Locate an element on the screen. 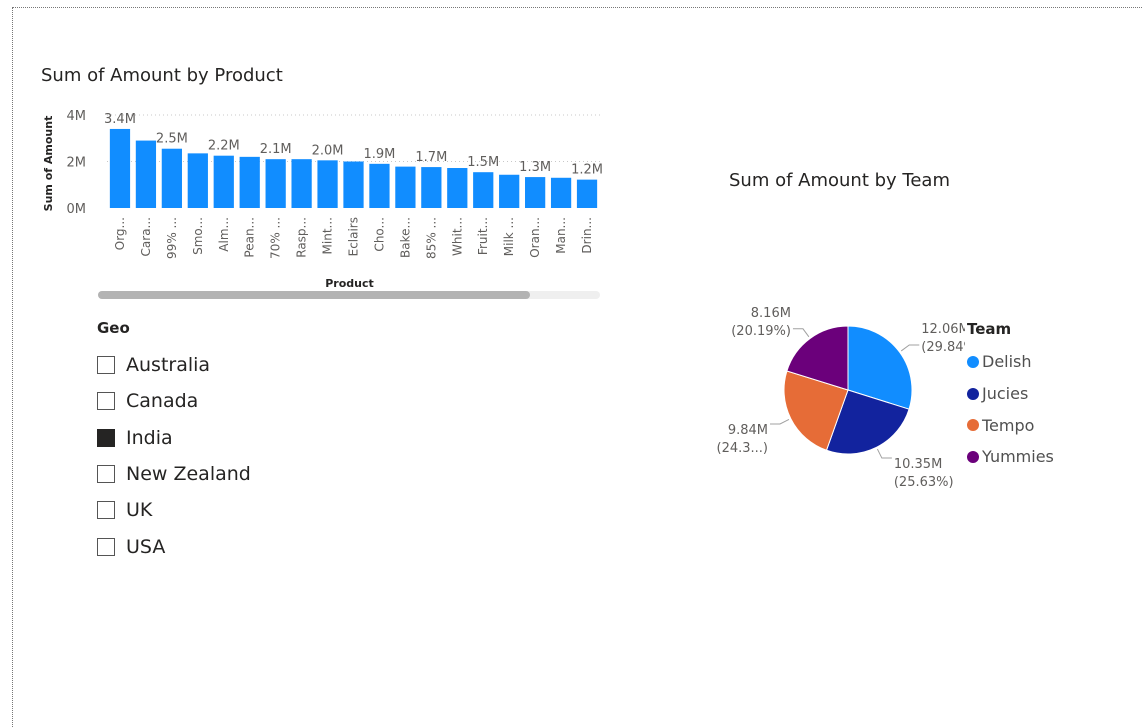 The width and height of the screenshot is (1142, 727). slicer-item-label: Canada is located at coordinates (162, 401).